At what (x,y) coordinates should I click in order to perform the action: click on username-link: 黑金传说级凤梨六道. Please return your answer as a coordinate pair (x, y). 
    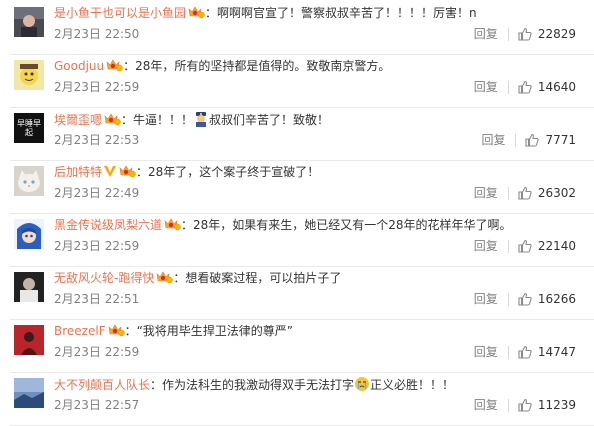
    Looking at the image, I should click on (108, 225).